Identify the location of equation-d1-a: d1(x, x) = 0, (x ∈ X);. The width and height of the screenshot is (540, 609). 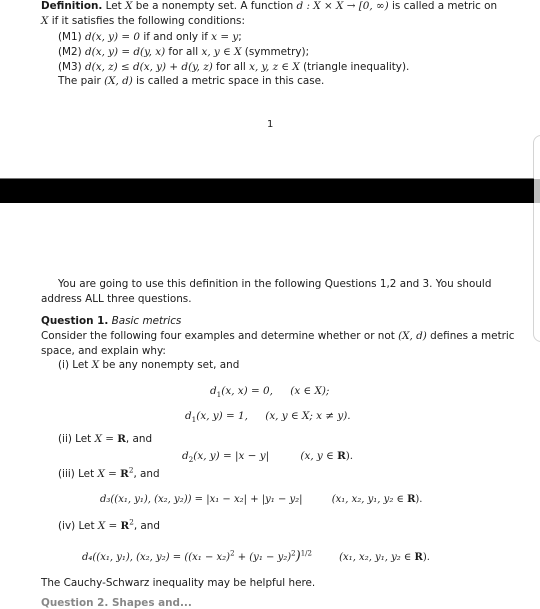
(270, 392).